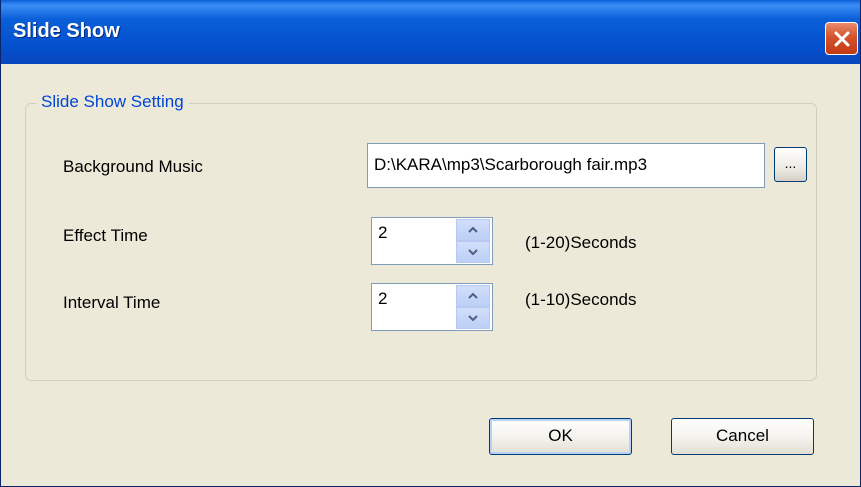 The image size is (861, 487). Describe the element at coordinates (66, 31) in the screenshot. I see `window-title: Slide Show` at that location.